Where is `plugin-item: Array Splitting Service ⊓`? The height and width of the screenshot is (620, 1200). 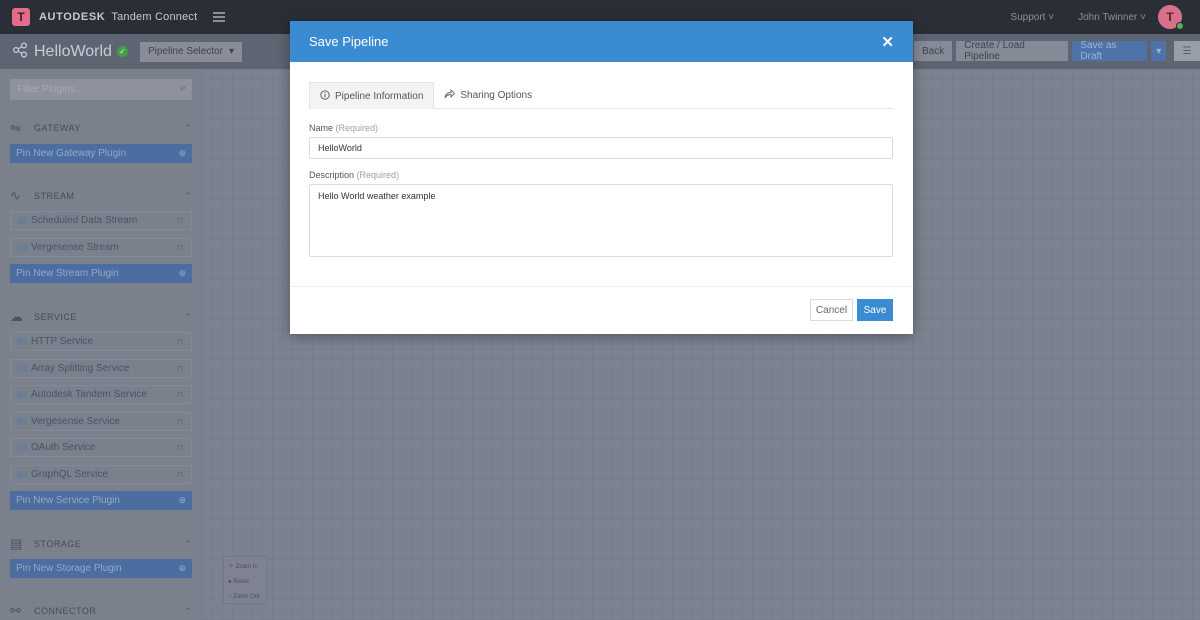 plugin-item: Array Splitting Service ⊓ is located at coordinates (101, 368).